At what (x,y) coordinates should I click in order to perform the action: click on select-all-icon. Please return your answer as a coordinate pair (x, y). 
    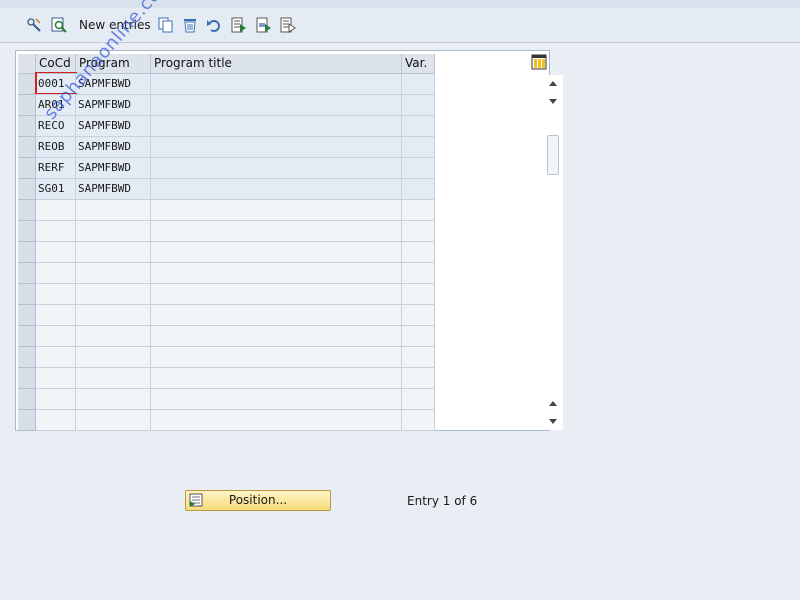
    Looking at the image, I should click on (239, 25).